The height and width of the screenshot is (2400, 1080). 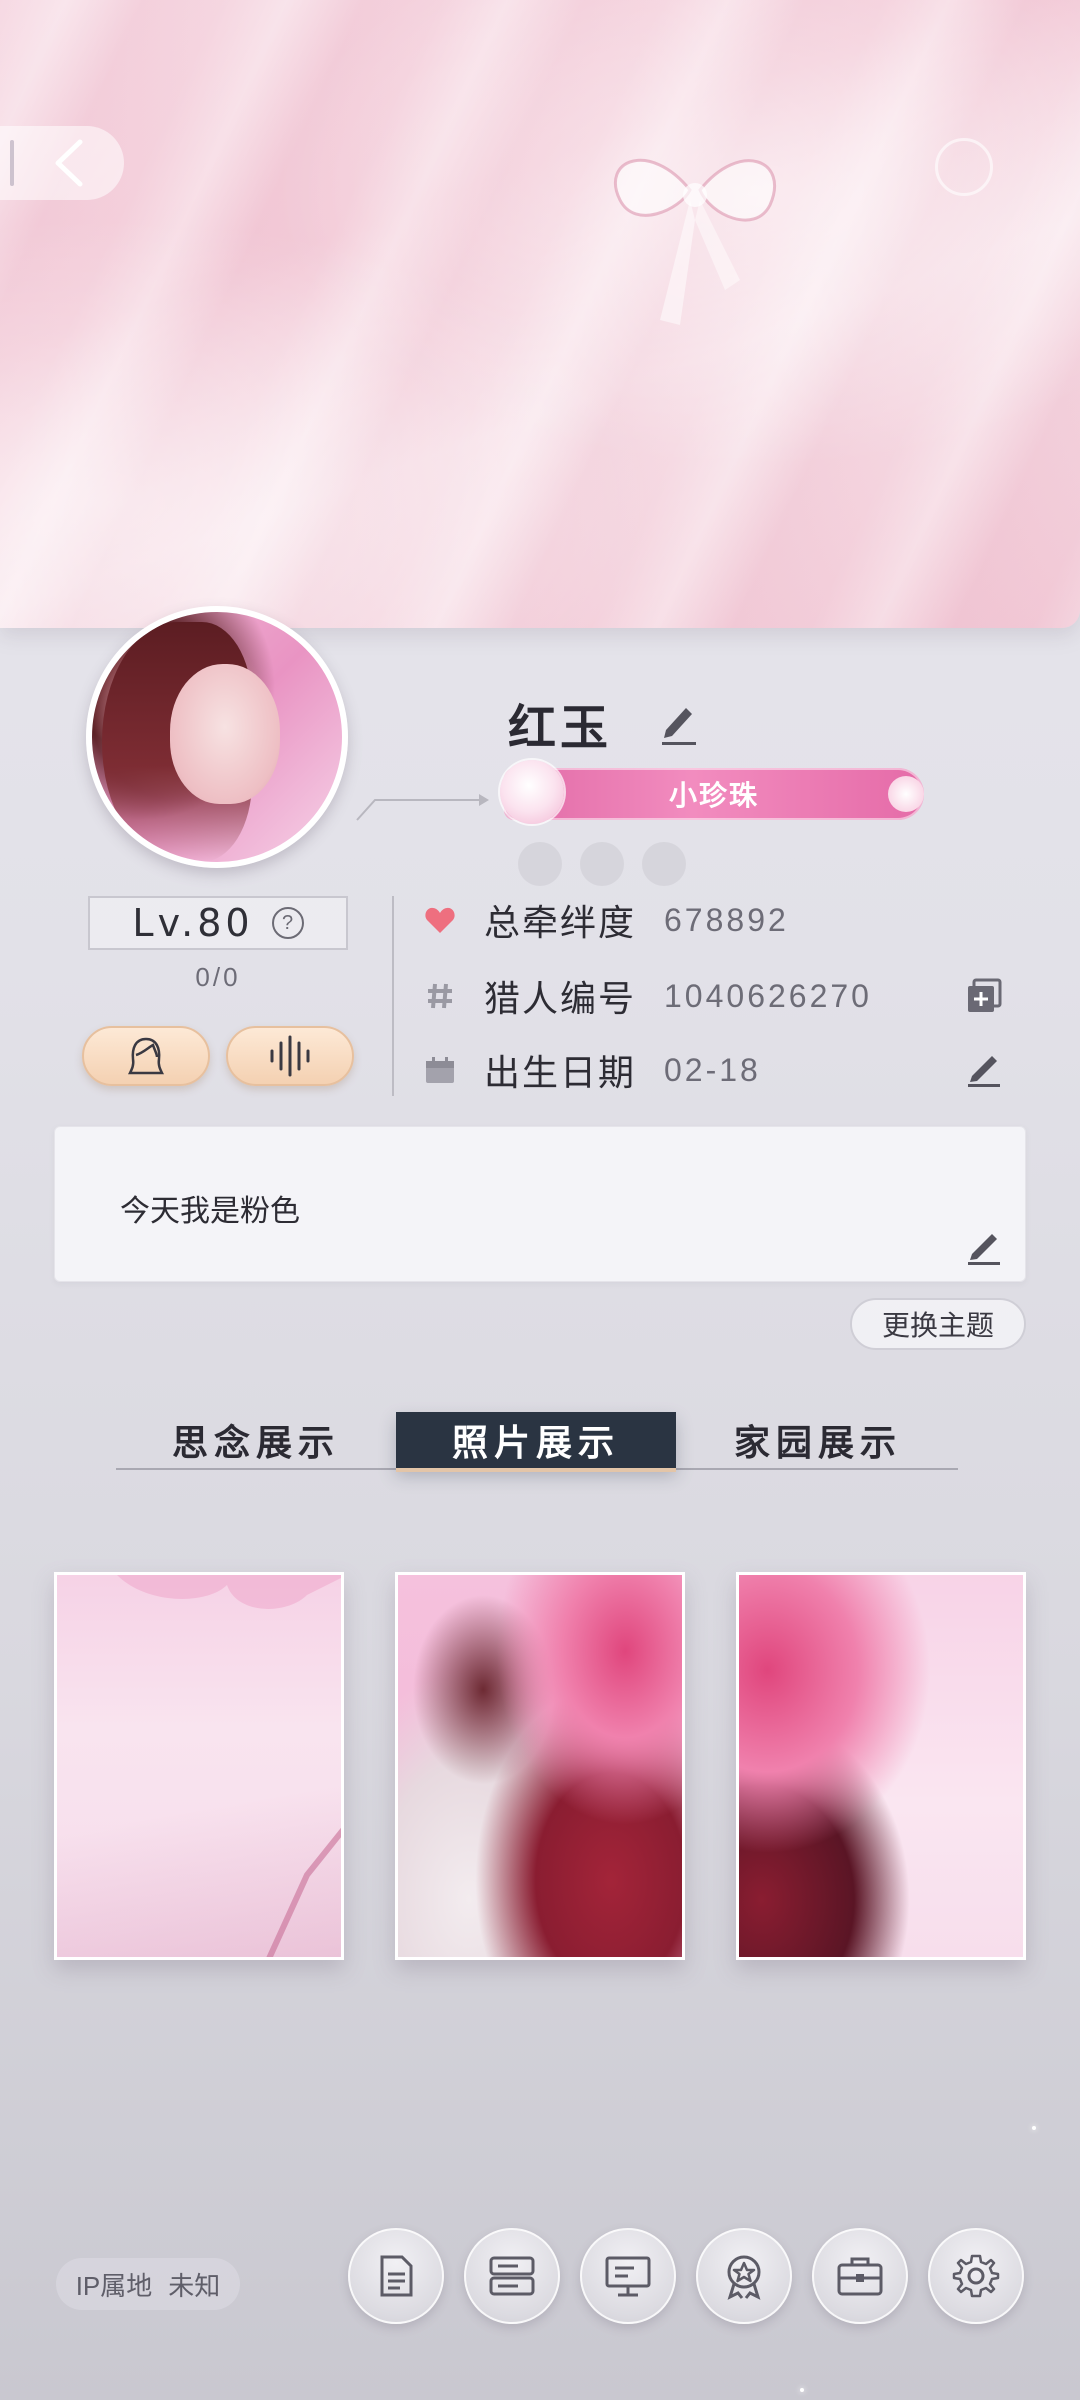 What do you see at coordinates (532, 792) in the screenshot?
I see `badge-emblem-icon` at bounding box center [532, 792].